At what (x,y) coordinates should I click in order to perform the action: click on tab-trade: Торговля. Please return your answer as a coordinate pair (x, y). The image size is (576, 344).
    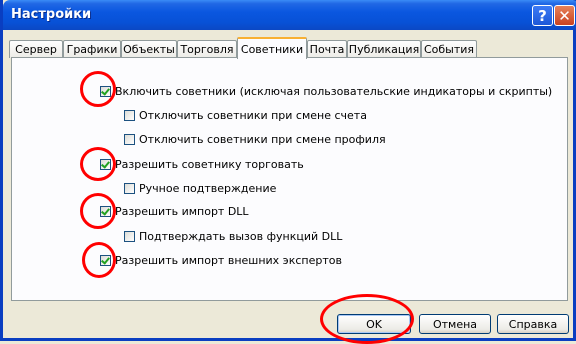
    Looking at the image, I should click on (207, 49).